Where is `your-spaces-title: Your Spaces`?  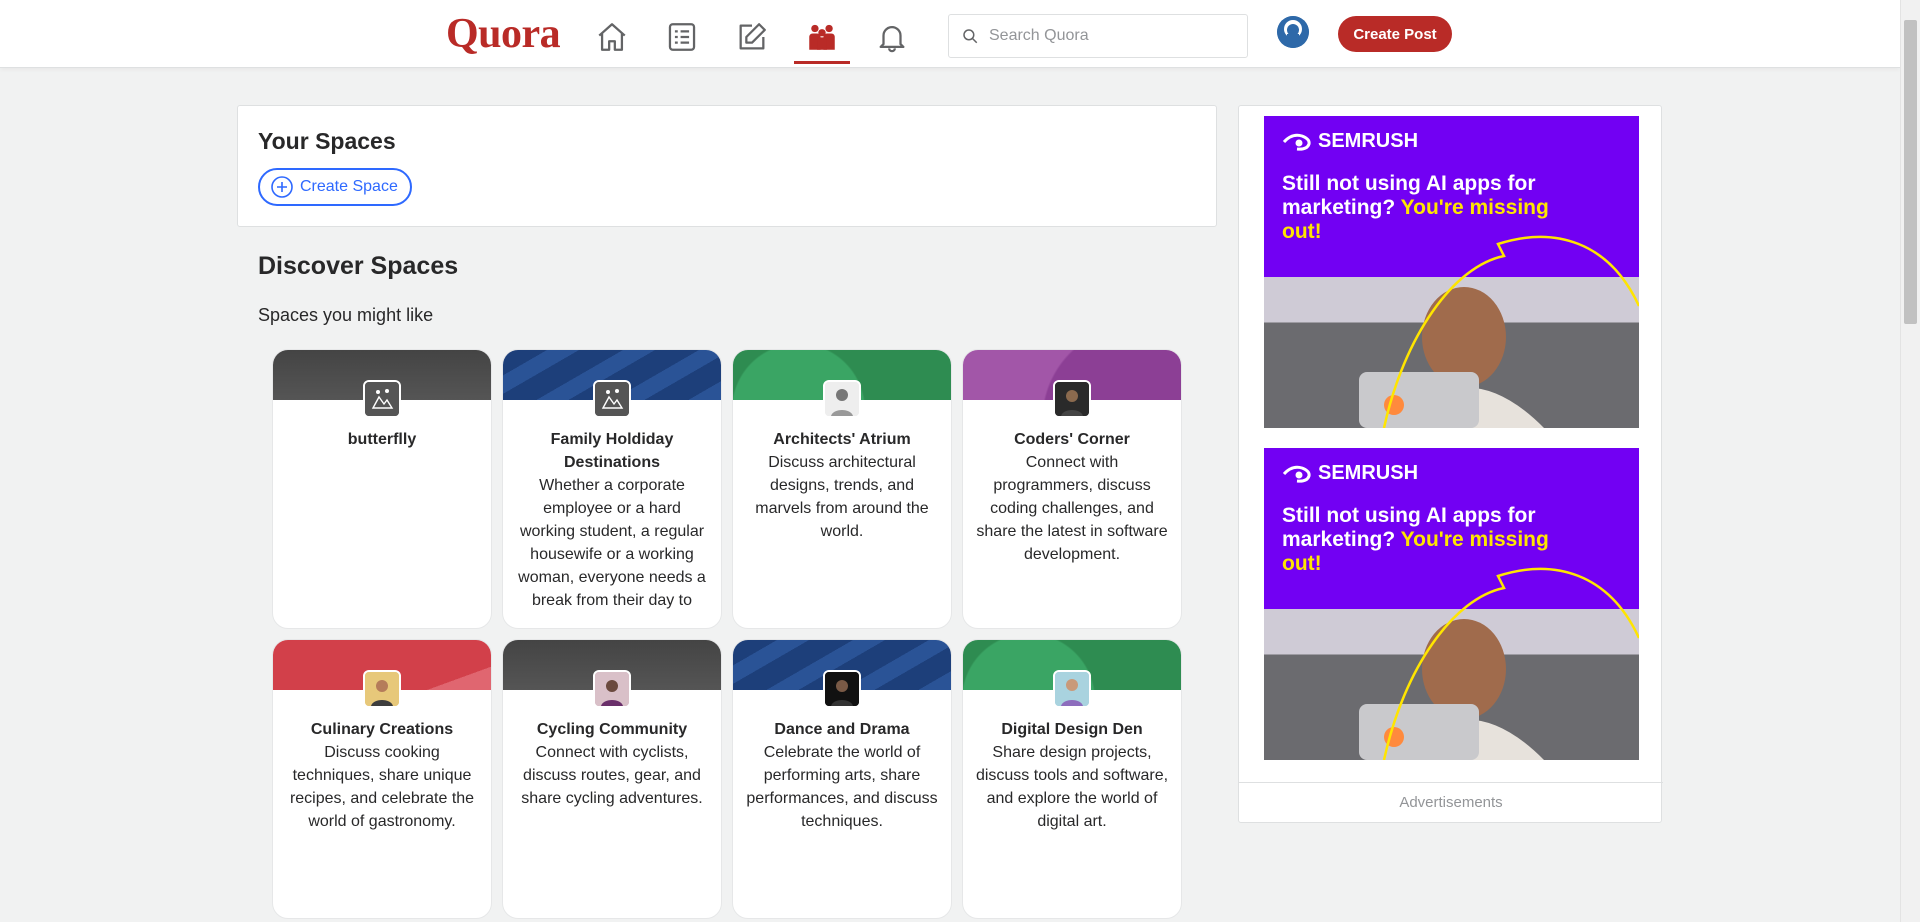
your-spaces-title: Your Spaces is located at coordinates (327, 141).